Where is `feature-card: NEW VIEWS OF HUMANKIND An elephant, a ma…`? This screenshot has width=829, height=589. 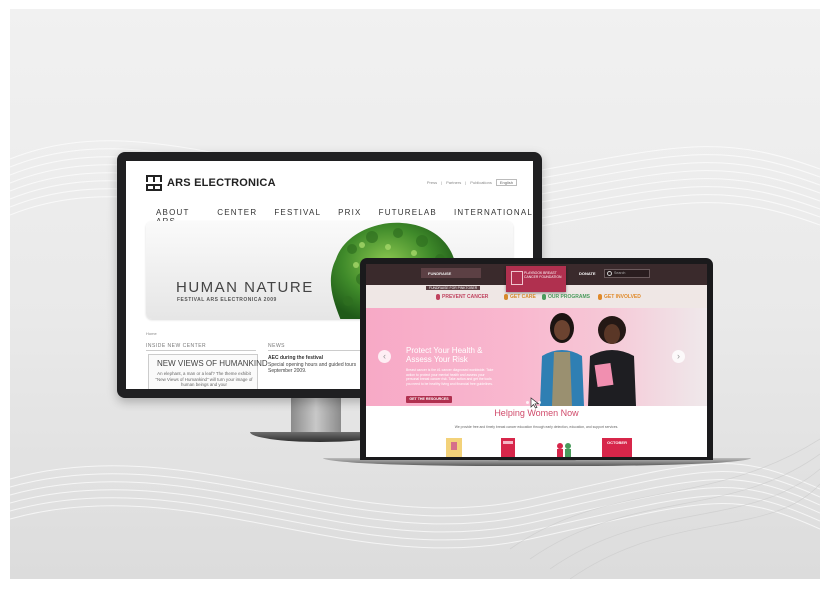 feature-card: NEW VIEWS OF HUMANKIND An elephant, a ma… is located at coordinates (208, 371).